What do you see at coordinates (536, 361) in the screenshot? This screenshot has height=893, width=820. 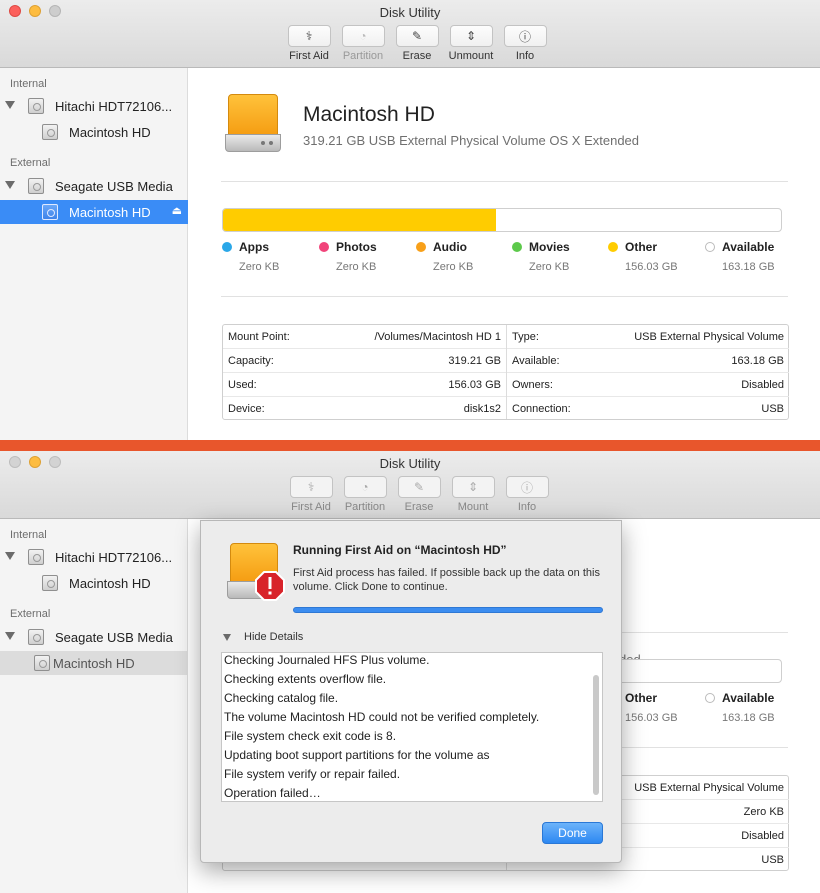 I see `info-key: Available:` at bounding box center [536, 361].